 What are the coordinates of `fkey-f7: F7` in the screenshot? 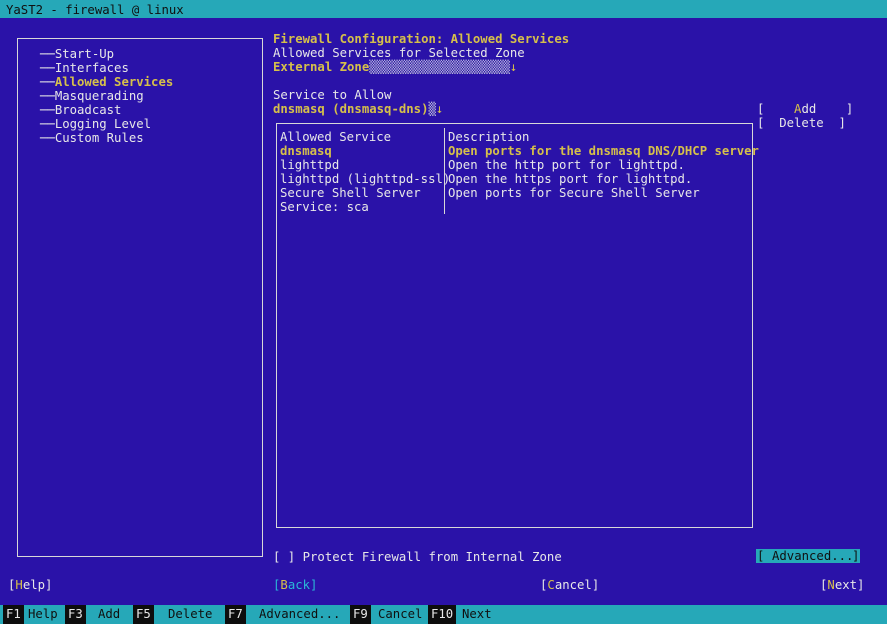 It's located at (235, 614).